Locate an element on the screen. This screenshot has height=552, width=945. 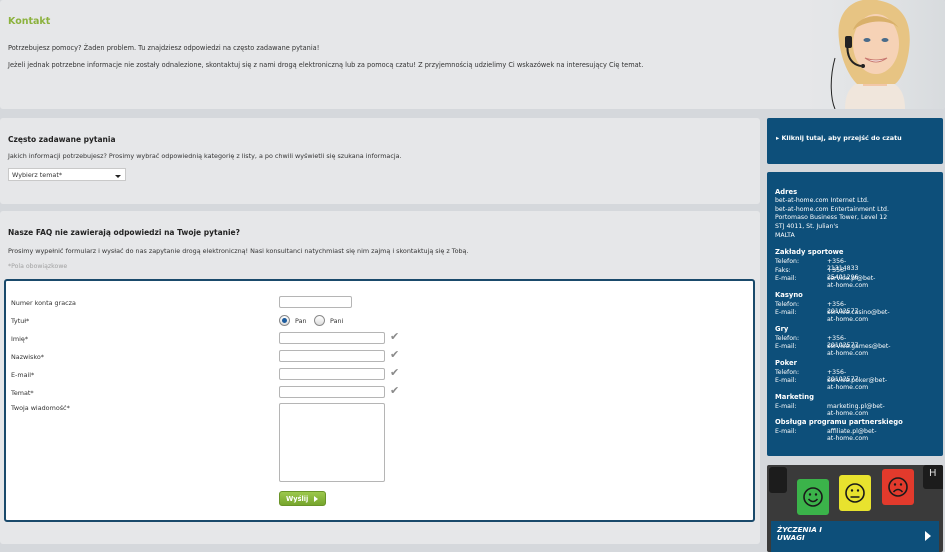
contact-row: Telefon: +356-21314833 is located at coordinates (817, 265).